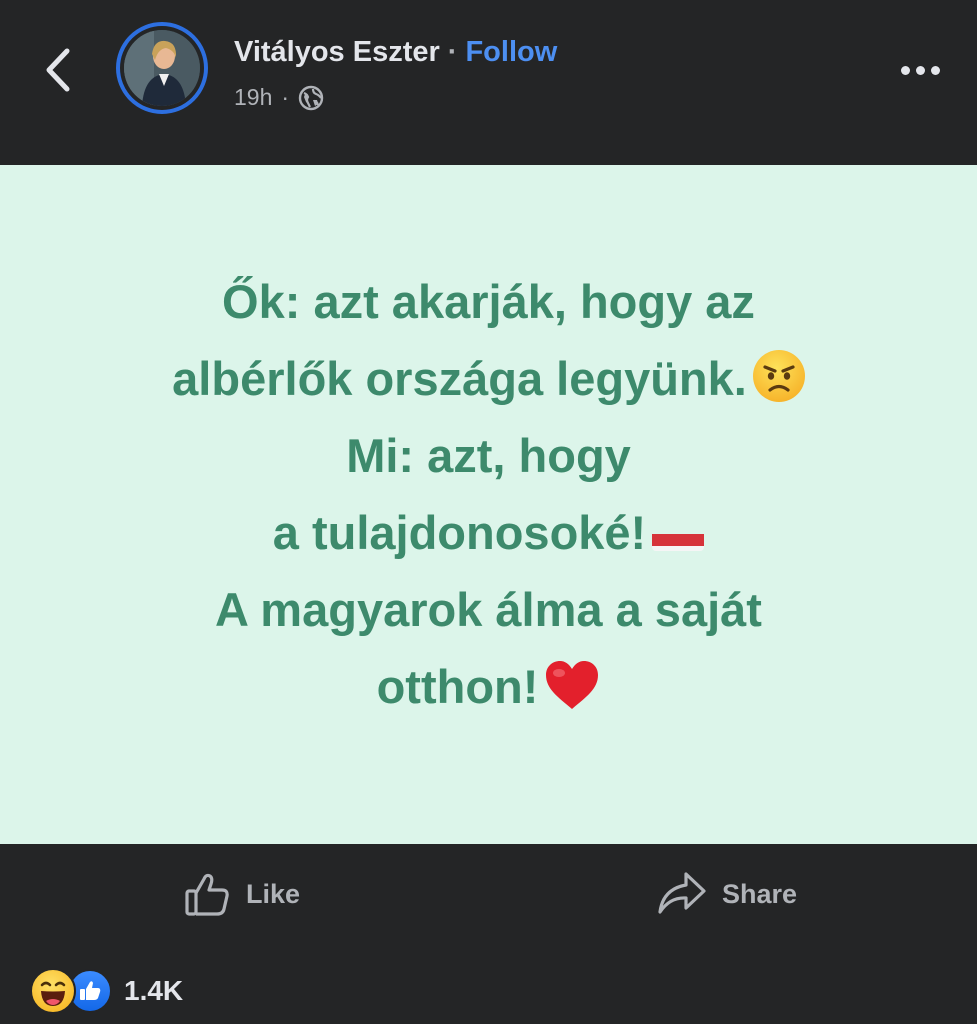 The height and width of the screenshot is (1024, 977). What do you see at coordinates (511, 52) in the screenshot?
I see `follow-button: Follow` at bounding box center [511, 52].